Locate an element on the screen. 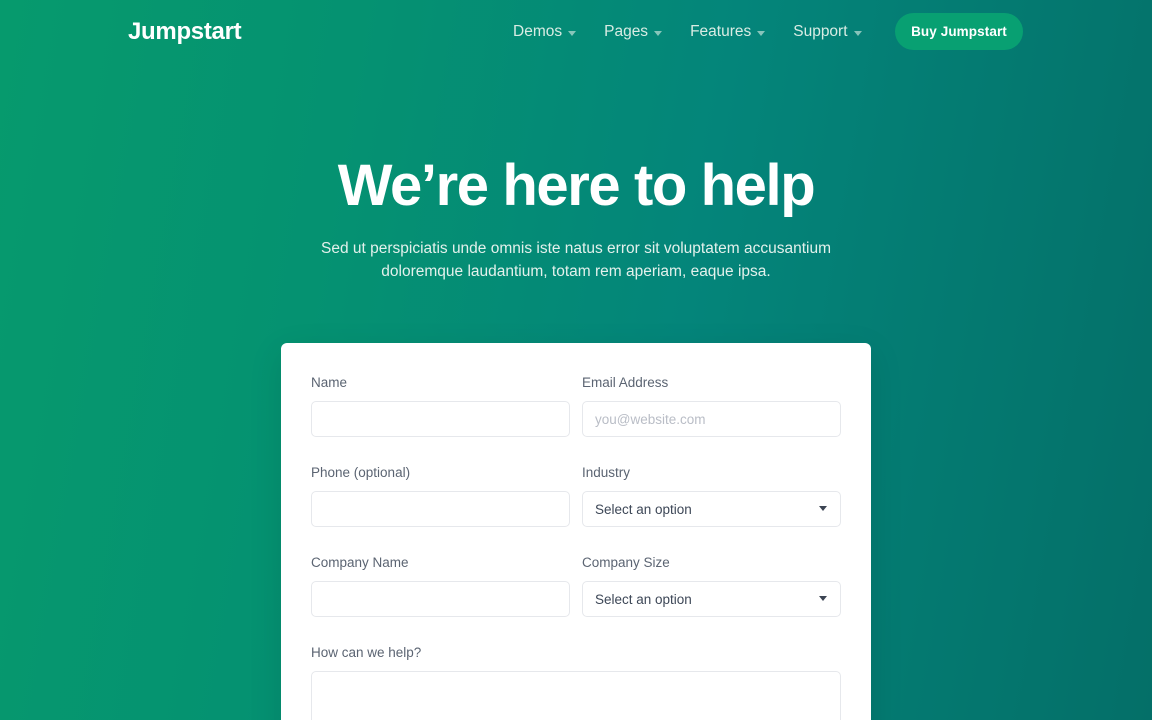 Image resolution: width=1152 pixels, height=720 pixels. field-company-name: Company Name is located at coordinates (440, 585).